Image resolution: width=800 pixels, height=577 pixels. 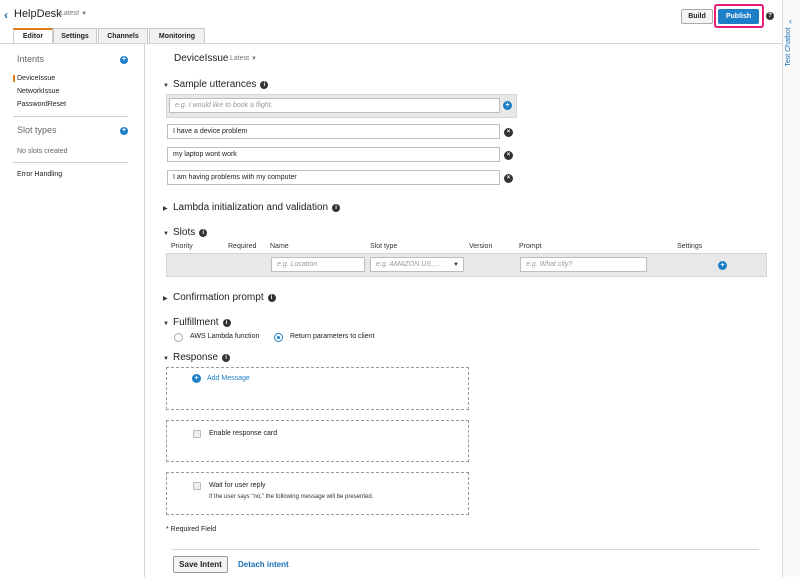 What do you see at coordinates (38, 14) in the screenshot?
I see `bot-name: HelpDesk` at bounding box center [38, 14].